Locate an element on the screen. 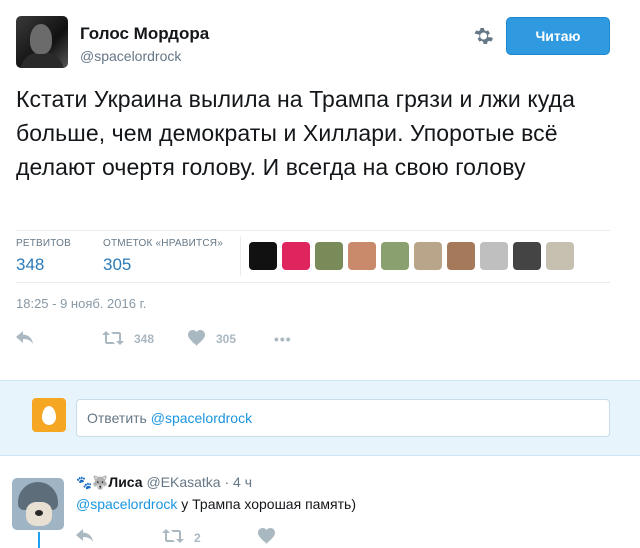 This screenshot has height=548, width=640. more-icon: ••• is located at coordinates (283, 339).